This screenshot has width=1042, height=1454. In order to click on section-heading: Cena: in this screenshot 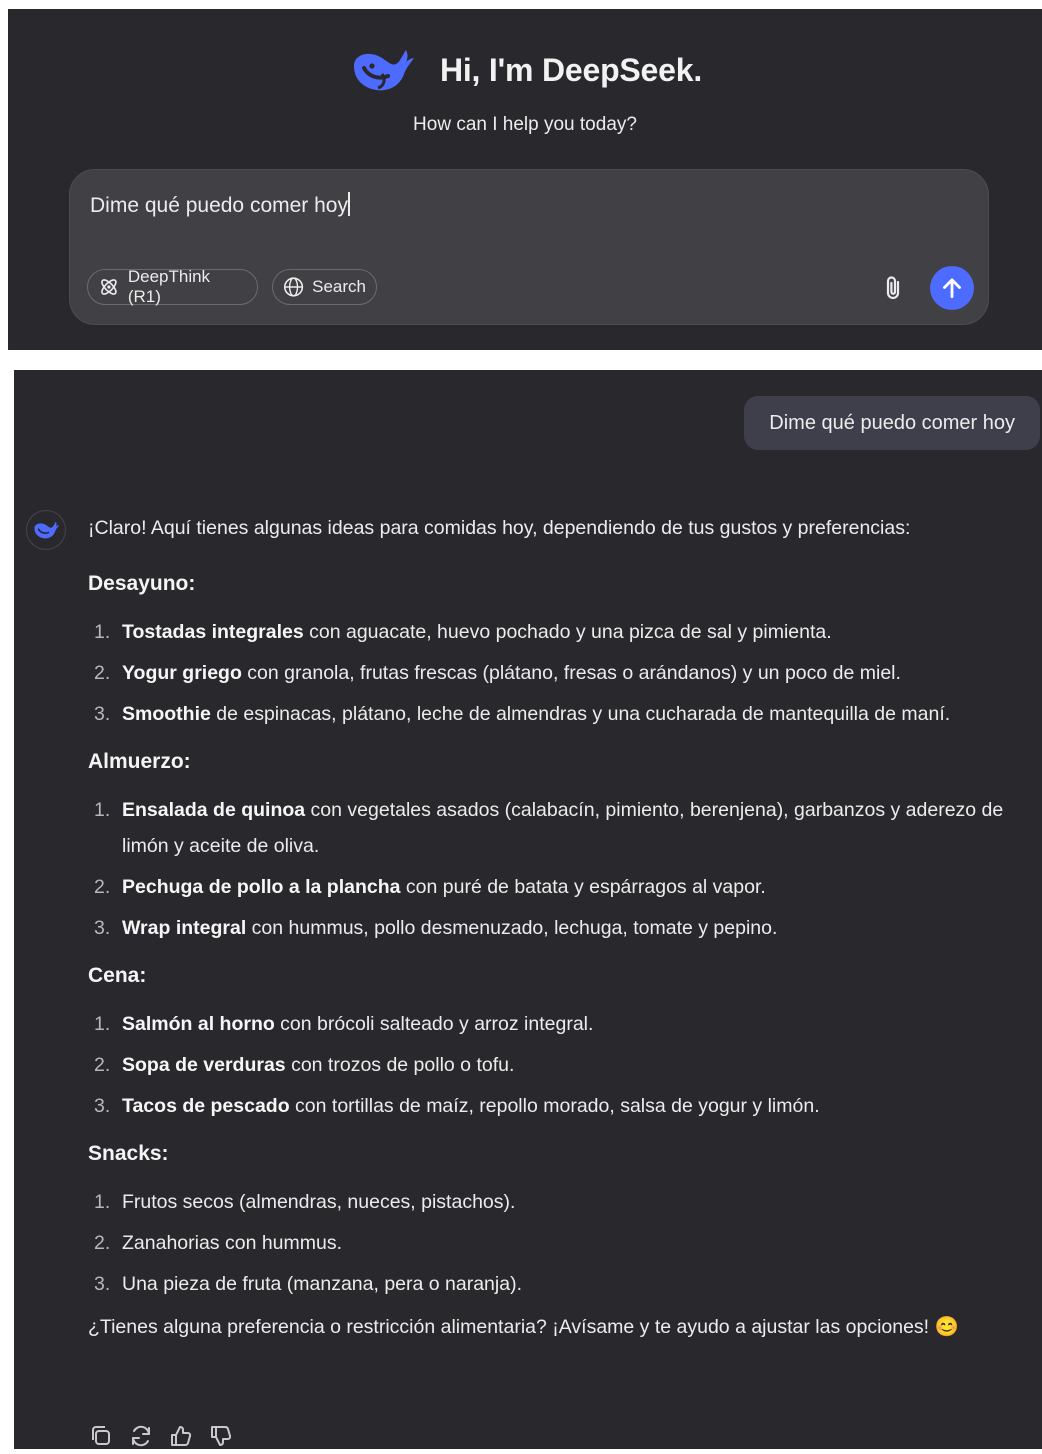, I will do `click(117, 975)`.